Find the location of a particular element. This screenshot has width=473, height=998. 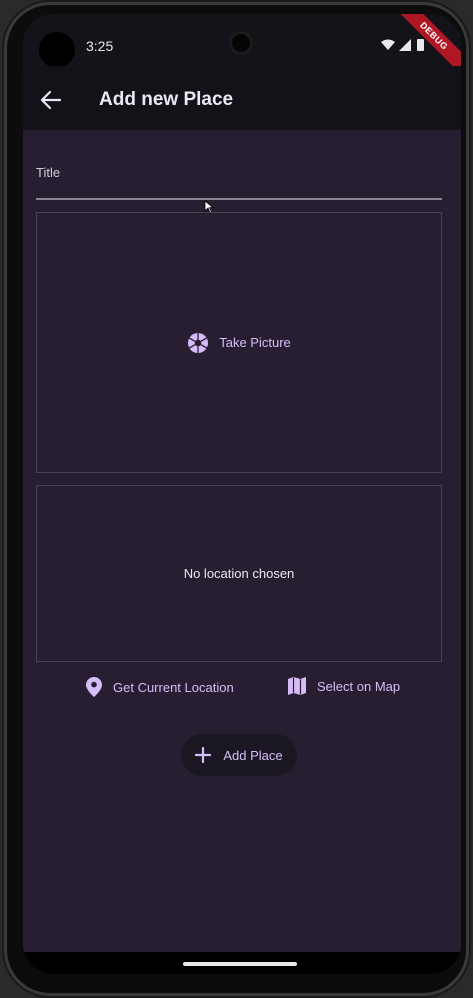

title-input is located at coordinates (241, 177).